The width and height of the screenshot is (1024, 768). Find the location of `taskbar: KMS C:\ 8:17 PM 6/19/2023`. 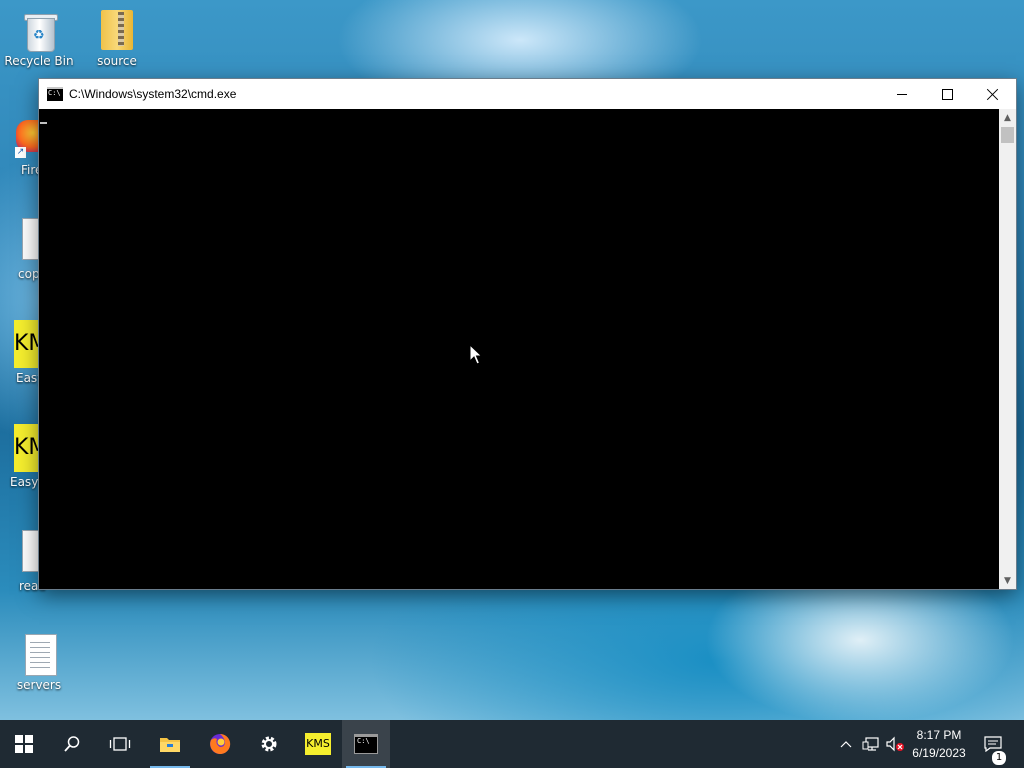

taskbar: KMS C:\ 8:17 PM 6/19/2023 is located at coordinates (512, 744).